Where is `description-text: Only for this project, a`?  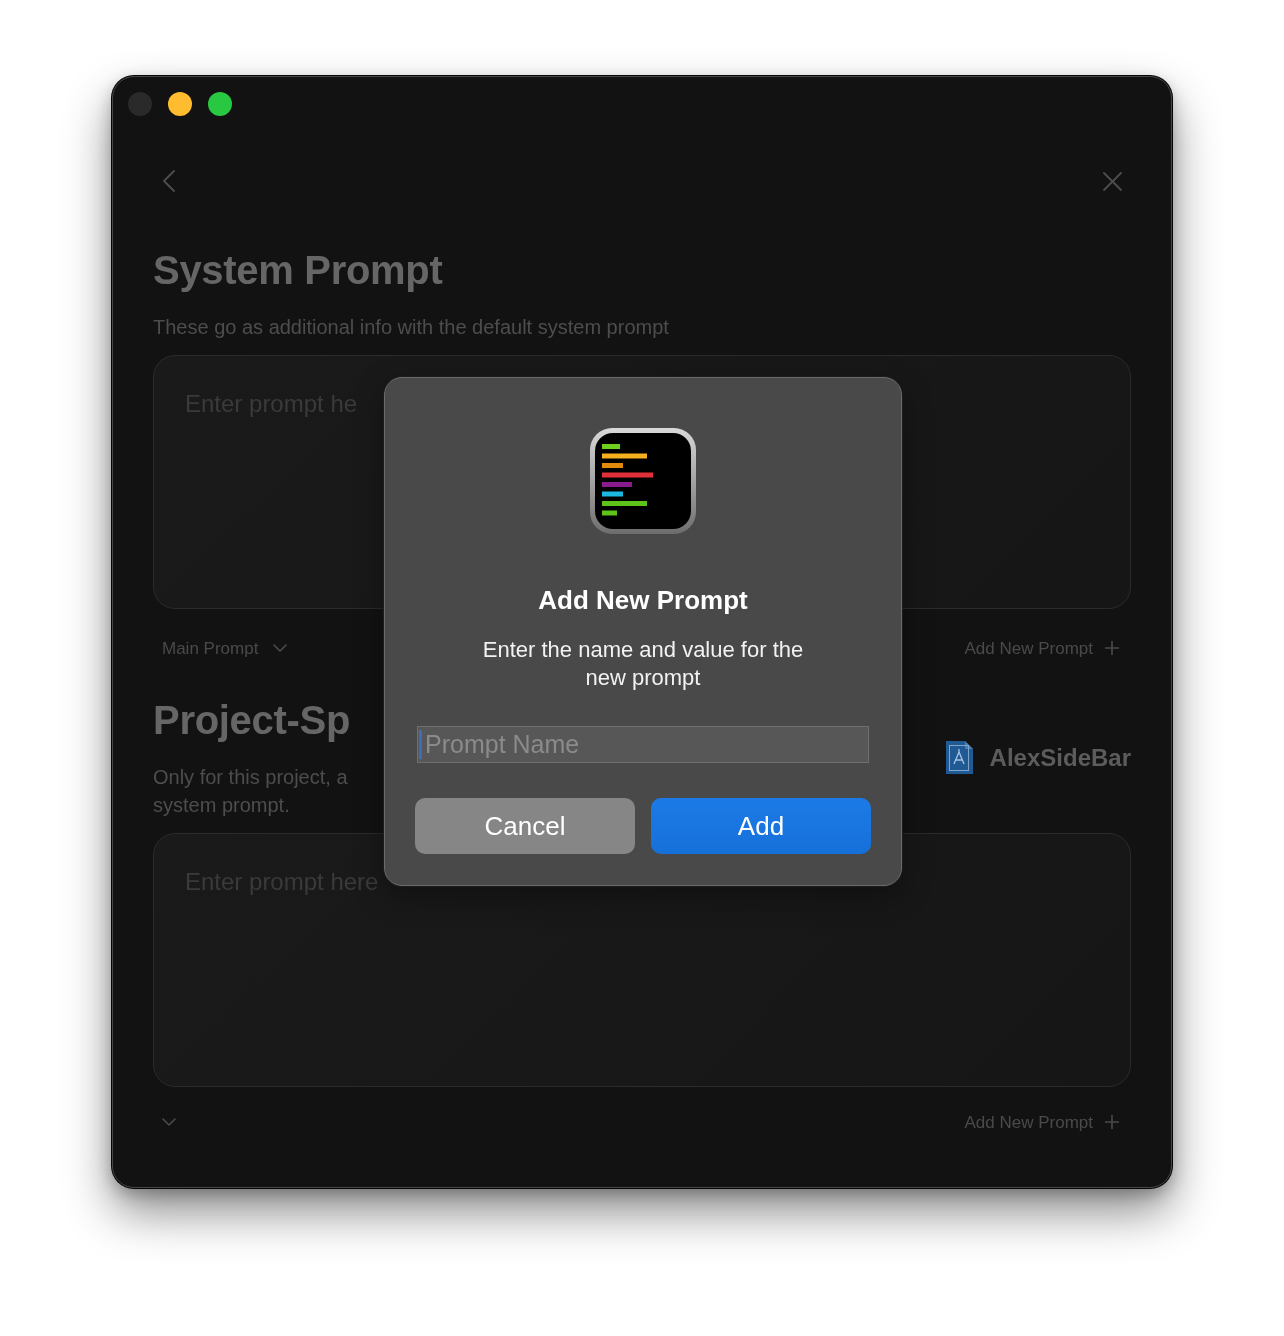
description-text: Only for this project, a is located at coordinates (250, 777).